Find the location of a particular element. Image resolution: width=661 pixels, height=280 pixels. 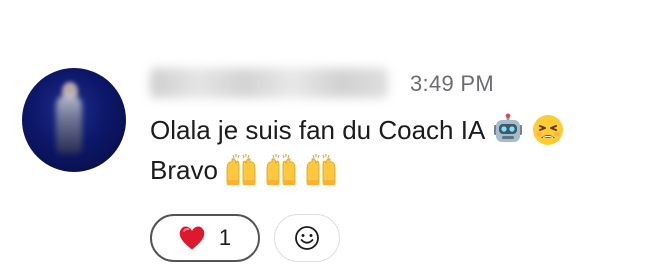

reaction-bar: 1 is located at coordinates (245, 238).